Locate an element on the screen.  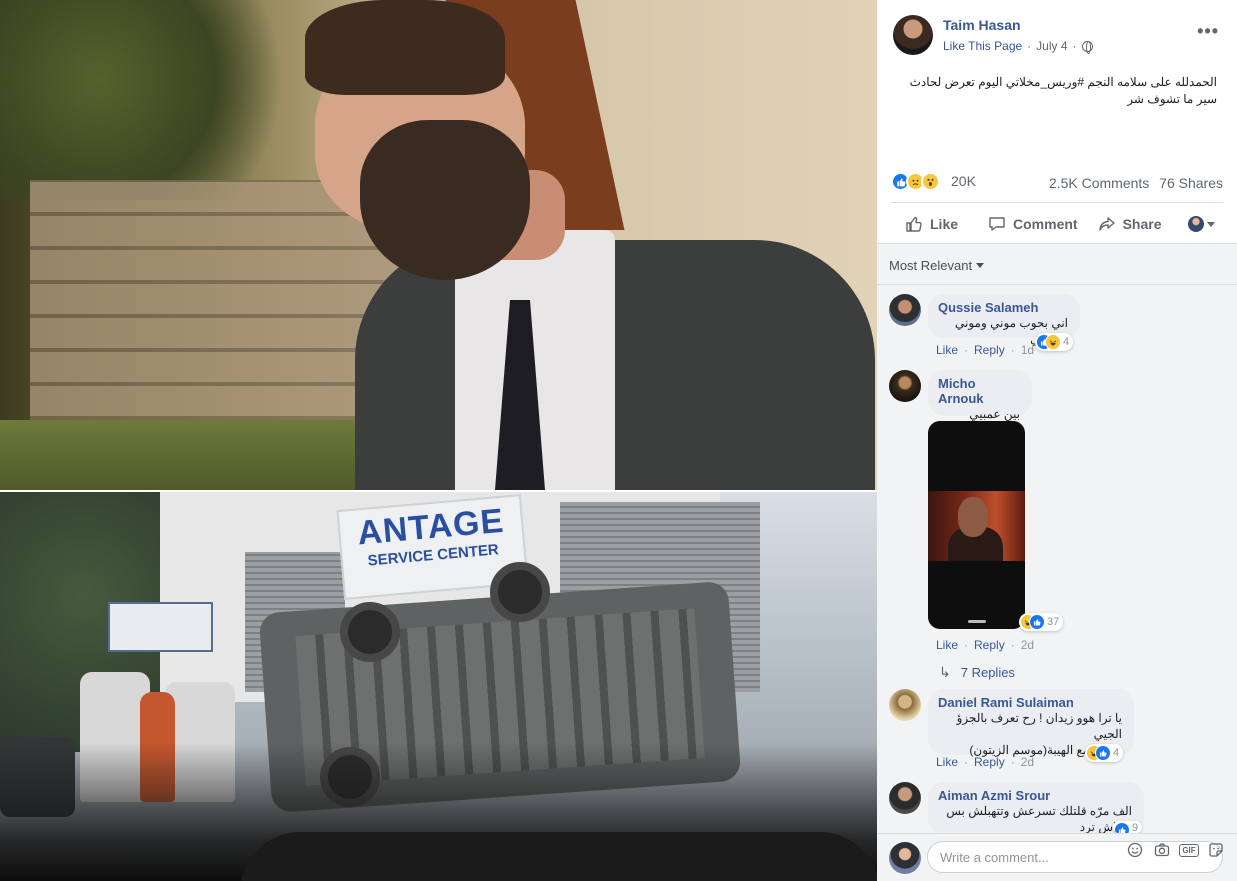
share-icon is located at coordinates (1106, 224).